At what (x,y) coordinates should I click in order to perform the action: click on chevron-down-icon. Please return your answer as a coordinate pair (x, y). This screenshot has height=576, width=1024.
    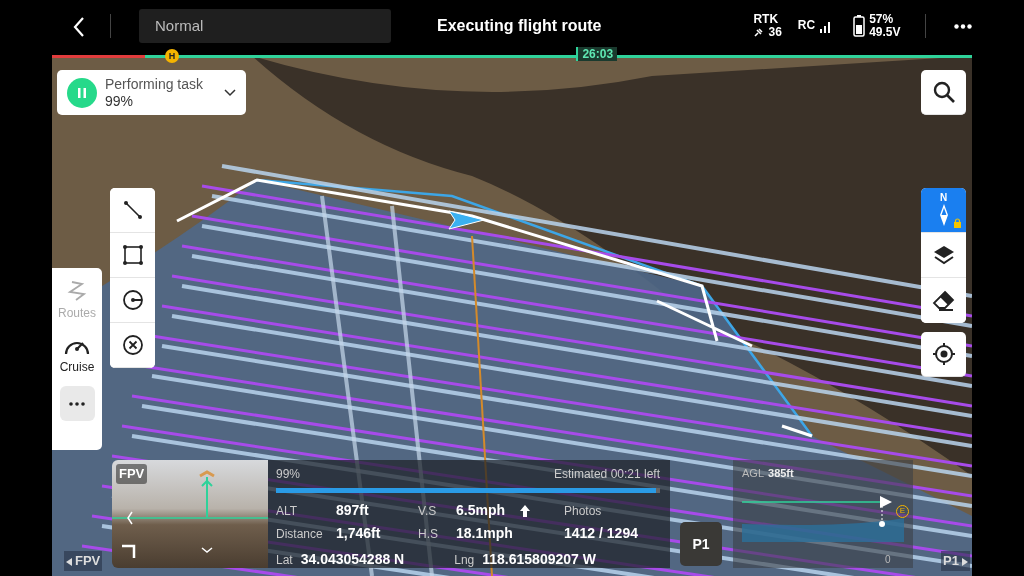
    Looking at the image, I should click on (230, 92).